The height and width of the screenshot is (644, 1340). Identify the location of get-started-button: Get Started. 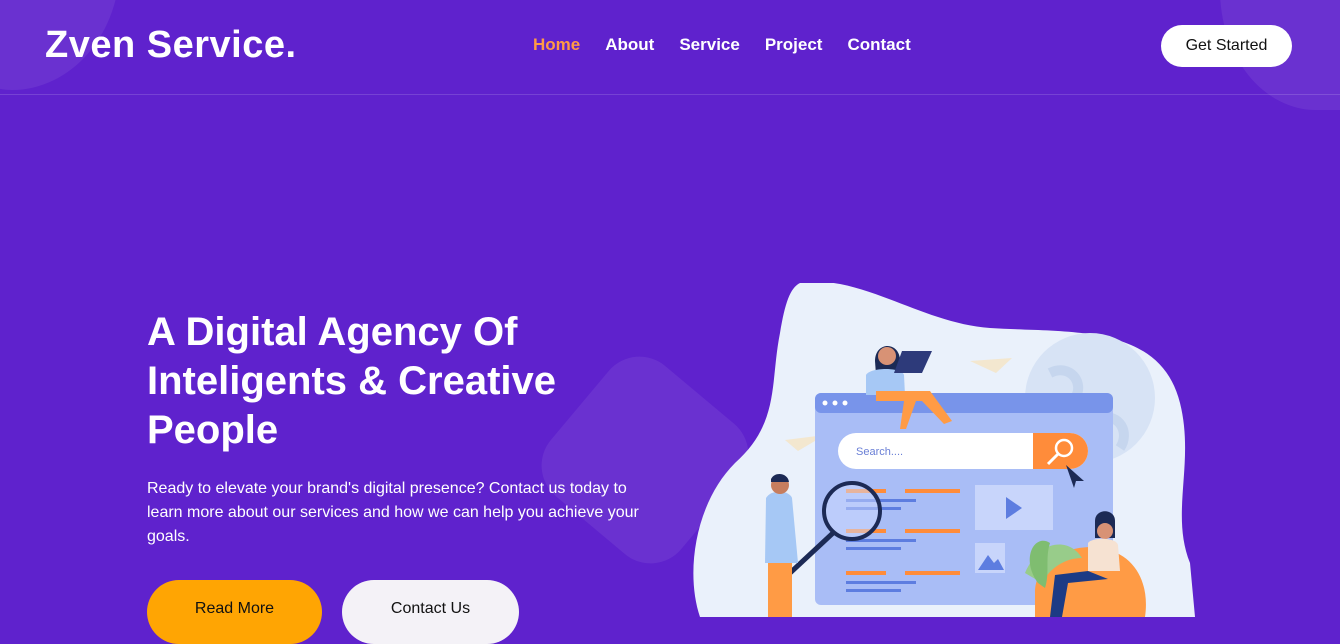
(1226, 46).